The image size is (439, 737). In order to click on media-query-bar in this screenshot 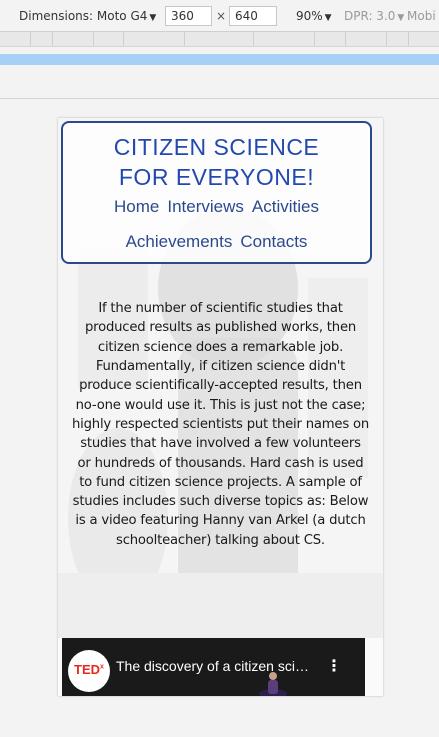, I will do `click(219, 59)`.